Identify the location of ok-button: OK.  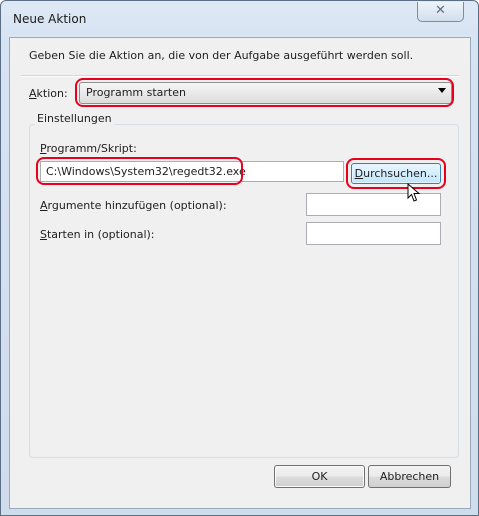
(319, 476).